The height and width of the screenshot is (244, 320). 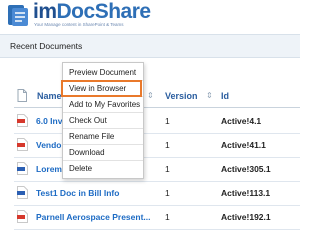 I want to click on menu-item-download: Download, so click(x=103, y=153).